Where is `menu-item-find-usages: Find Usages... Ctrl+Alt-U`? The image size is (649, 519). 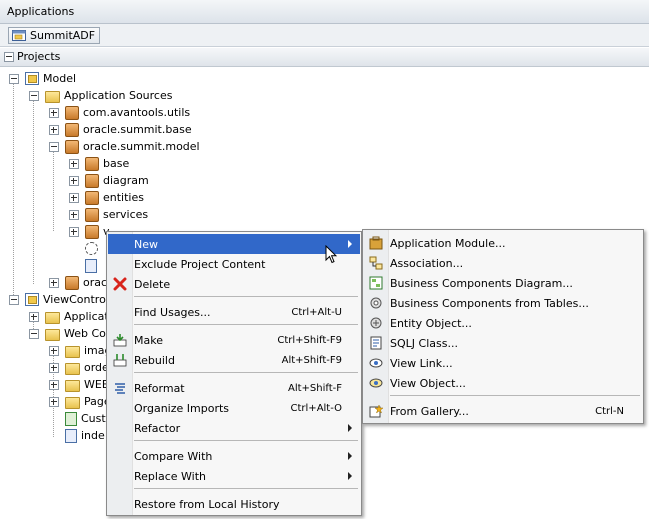
menu-item-find-usages: Find Usages... Ctrl+Alt-U is located at coordinates (234, 312).